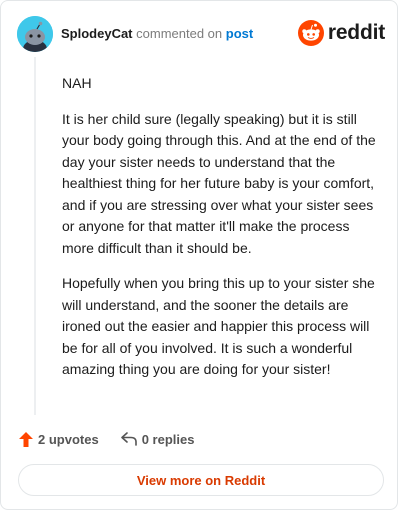 This screenshot has height=512, width=400. I want to click on comment-actions: 2 upvotes 0 replies, so click(117, 439).